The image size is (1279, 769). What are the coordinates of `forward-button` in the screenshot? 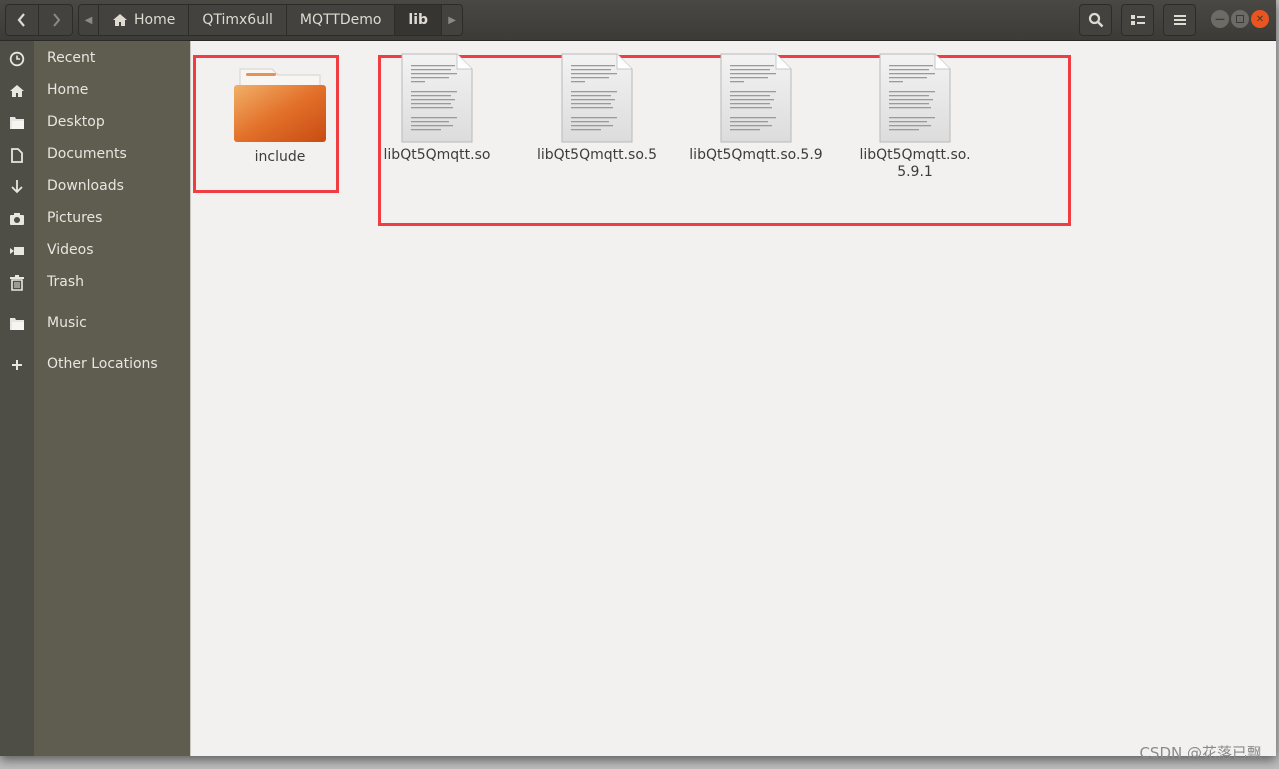 It's located at (55, 20).